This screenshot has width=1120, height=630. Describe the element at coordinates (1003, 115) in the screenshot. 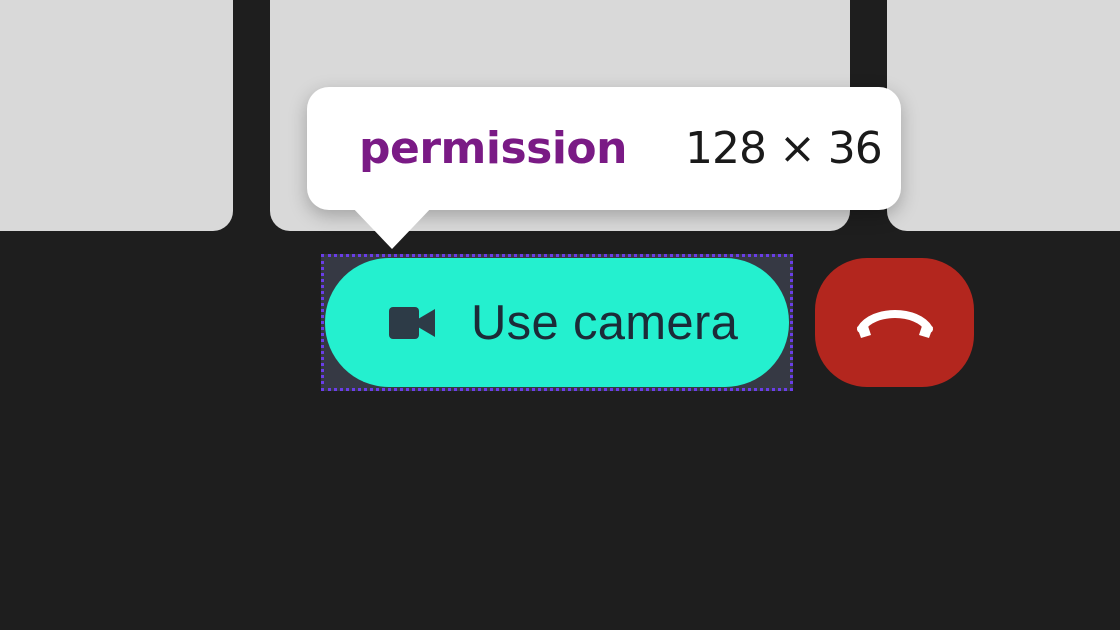

I see `participant-tile-right` at that location.